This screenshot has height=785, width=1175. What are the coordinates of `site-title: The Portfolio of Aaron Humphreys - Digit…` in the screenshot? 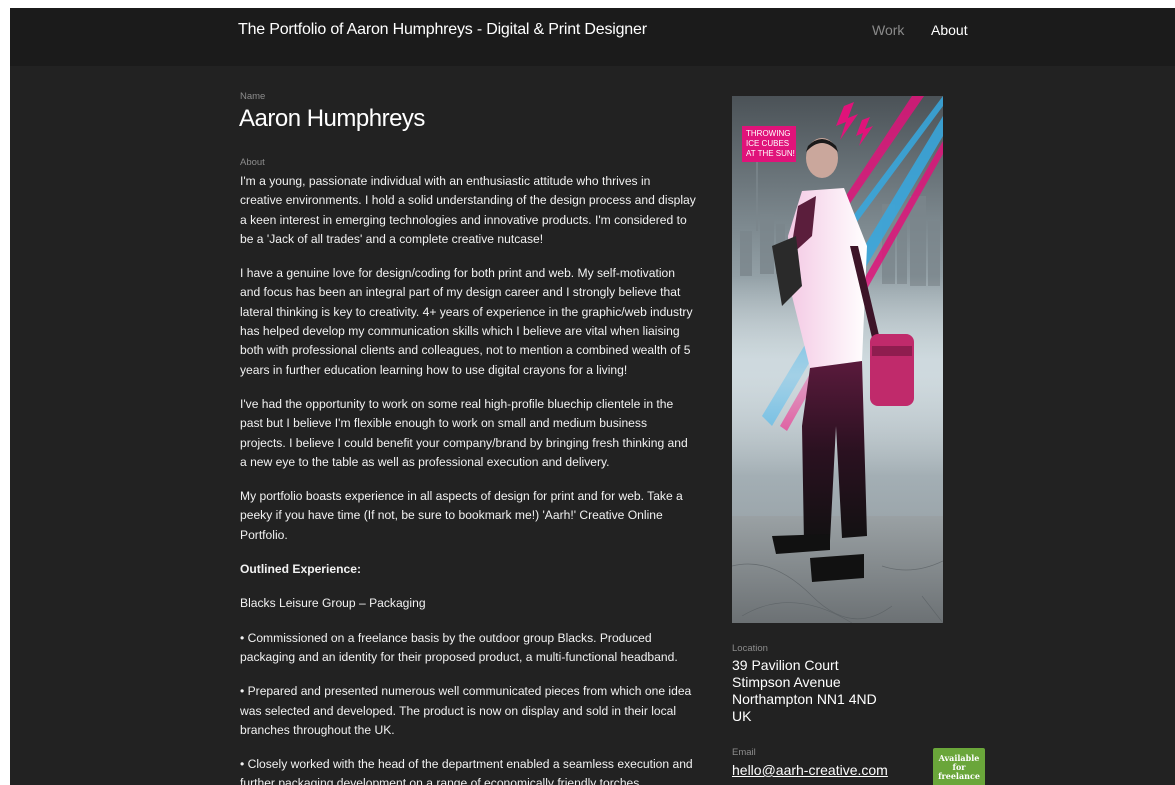 It's located at (442, 29).